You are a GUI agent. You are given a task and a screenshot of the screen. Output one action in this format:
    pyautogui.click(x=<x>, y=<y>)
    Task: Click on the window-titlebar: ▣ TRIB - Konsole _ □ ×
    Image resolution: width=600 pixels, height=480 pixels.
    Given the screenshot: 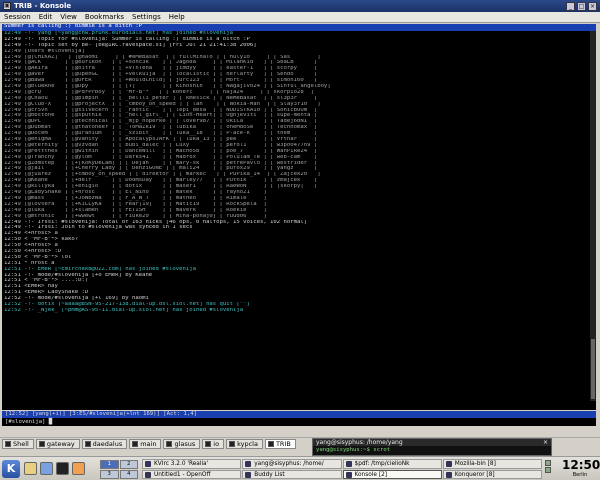 What is the action you would take?
    pyautogui.click(x=300, y=6)
    